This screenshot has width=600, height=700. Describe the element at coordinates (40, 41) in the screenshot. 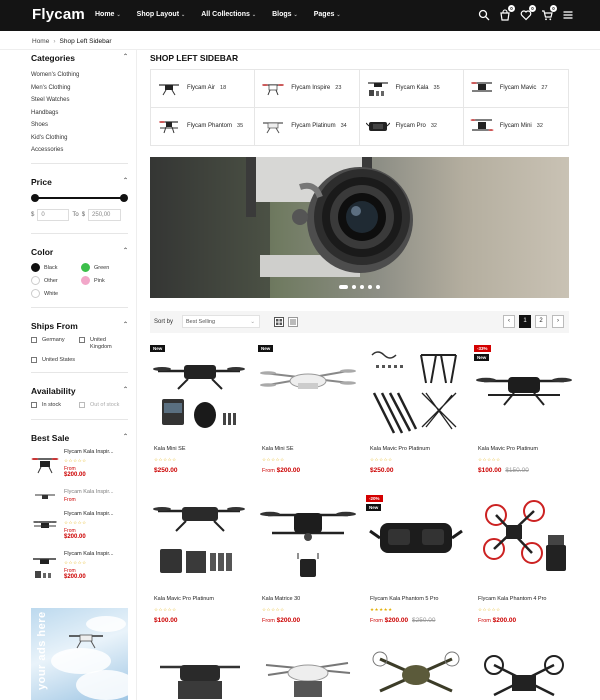

I see `breadcrumb-home-link: Home` at that location.